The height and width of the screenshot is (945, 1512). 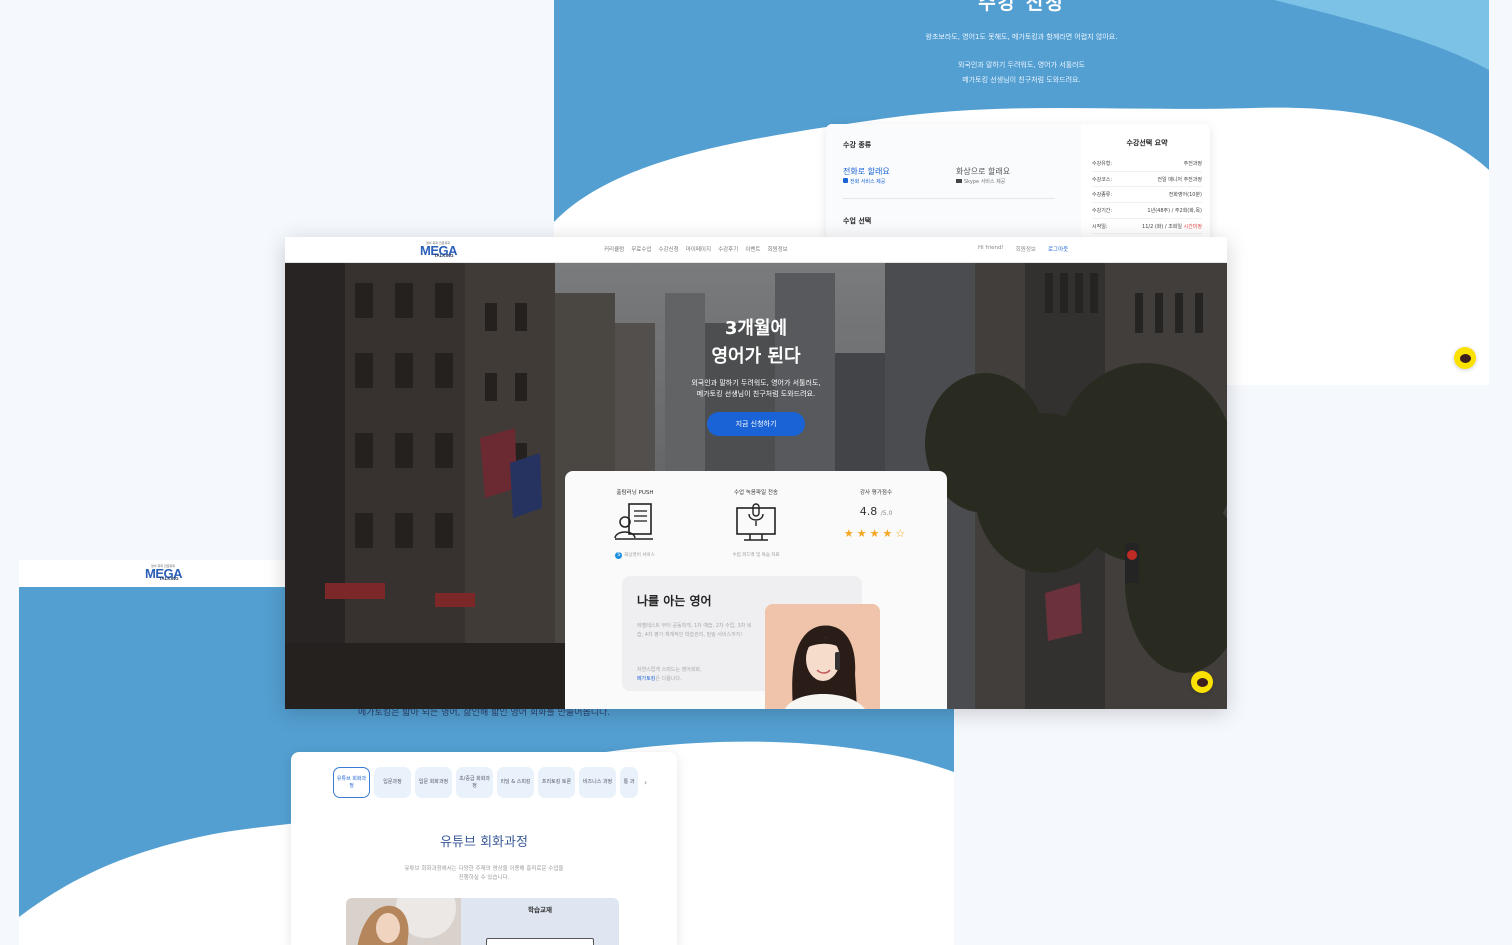 I want to click on summary-key: 시작일:, so click(x=1100, y=226).